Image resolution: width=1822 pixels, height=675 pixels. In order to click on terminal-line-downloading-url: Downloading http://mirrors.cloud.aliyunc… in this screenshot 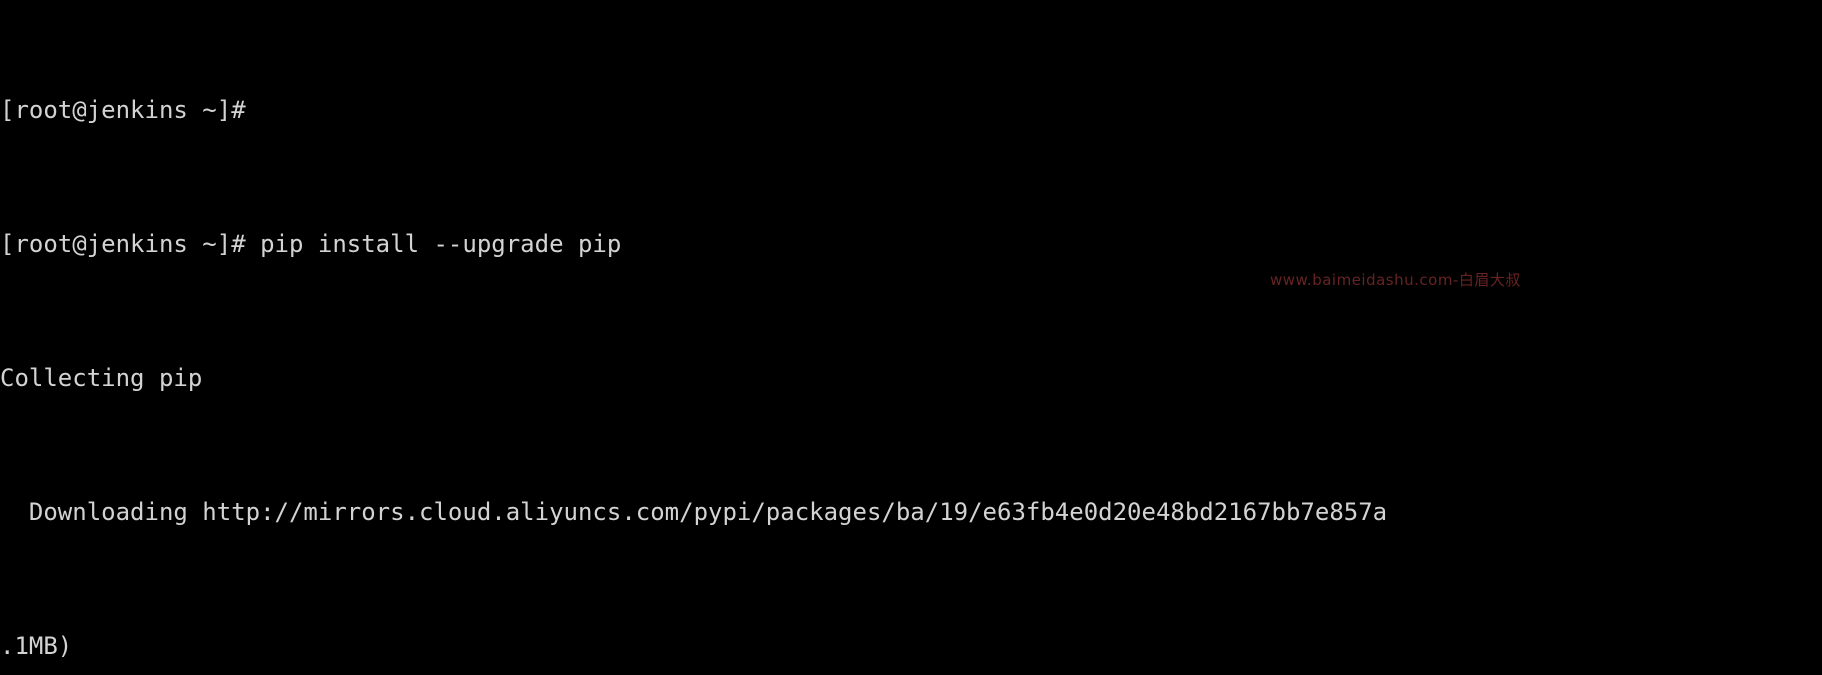, I will do `click(694, 511)`.